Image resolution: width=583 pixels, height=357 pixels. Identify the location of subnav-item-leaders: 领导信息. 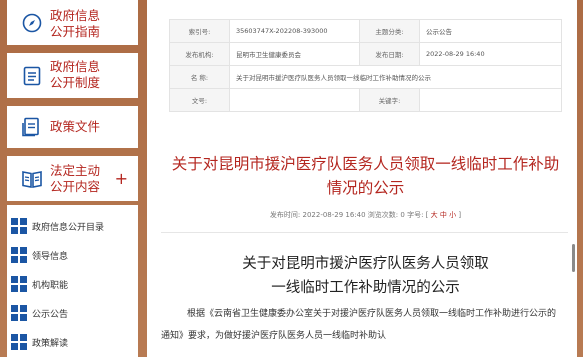
(39, 255).